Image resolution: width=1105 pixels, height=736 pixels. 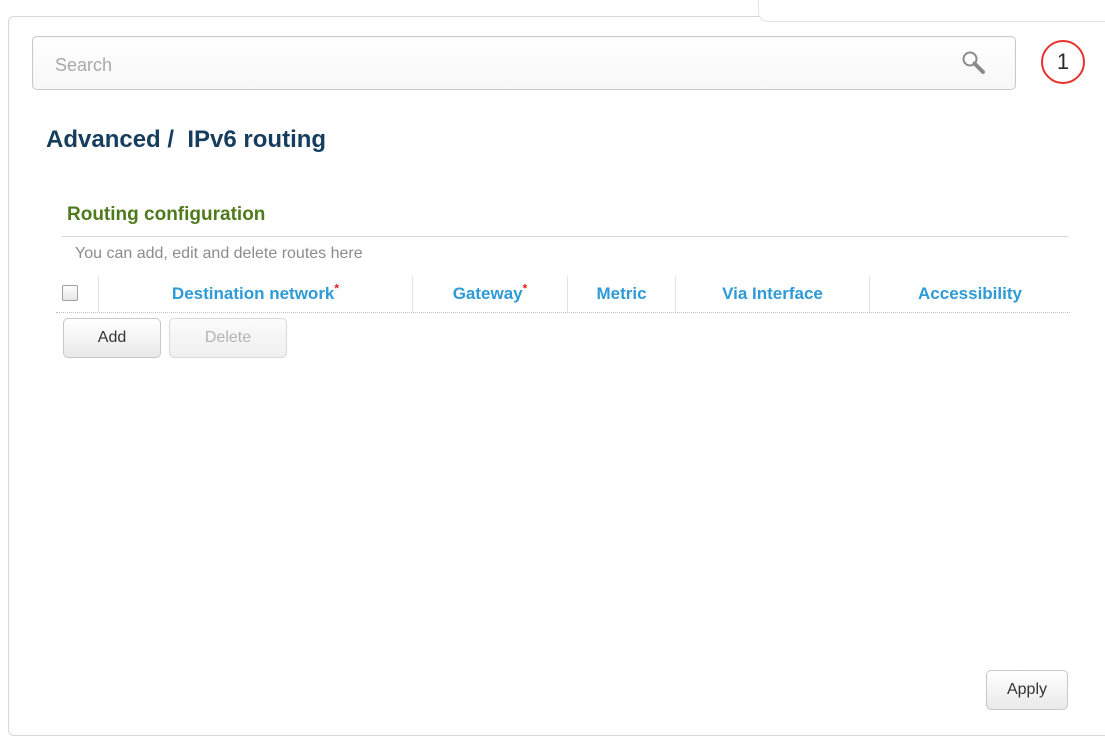 I want to click on delete-button: Delete, so click(x=228, y=338).